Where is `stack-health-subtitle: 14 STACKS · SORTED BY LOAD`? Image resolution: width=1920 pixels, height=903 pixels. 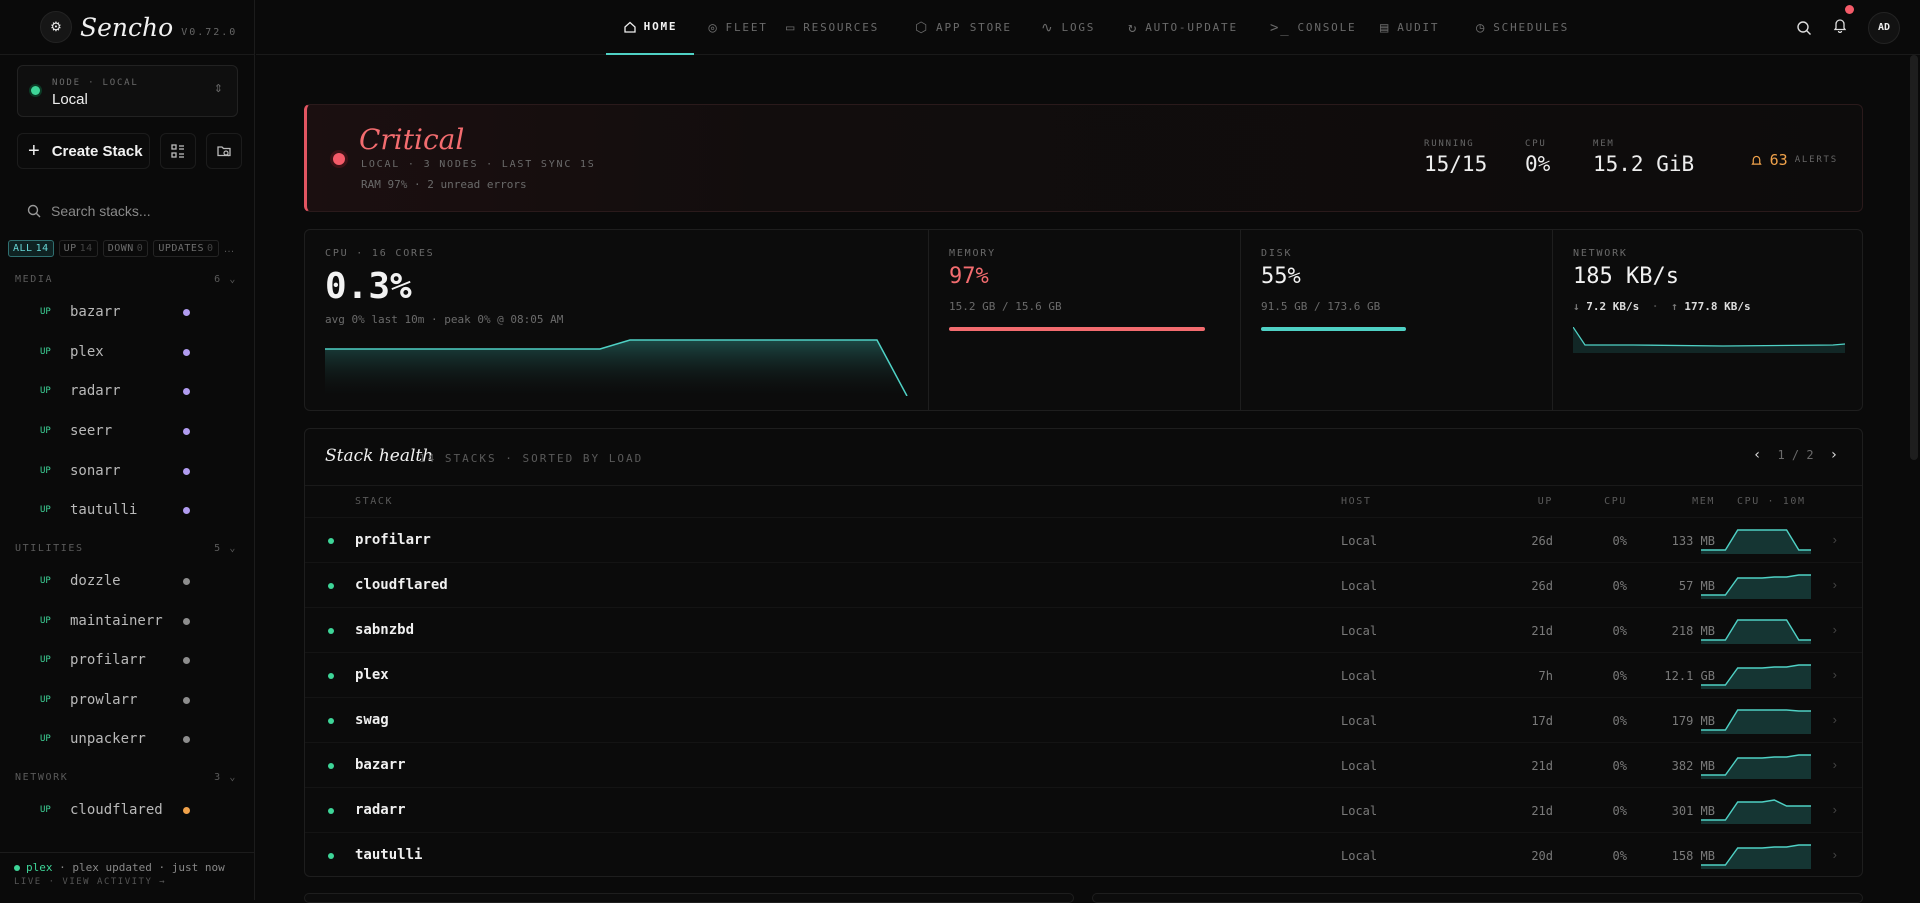
stack-health-subtitle: 14 STACKS · SORTED BY LOAD is located at coordinates (531, 458).